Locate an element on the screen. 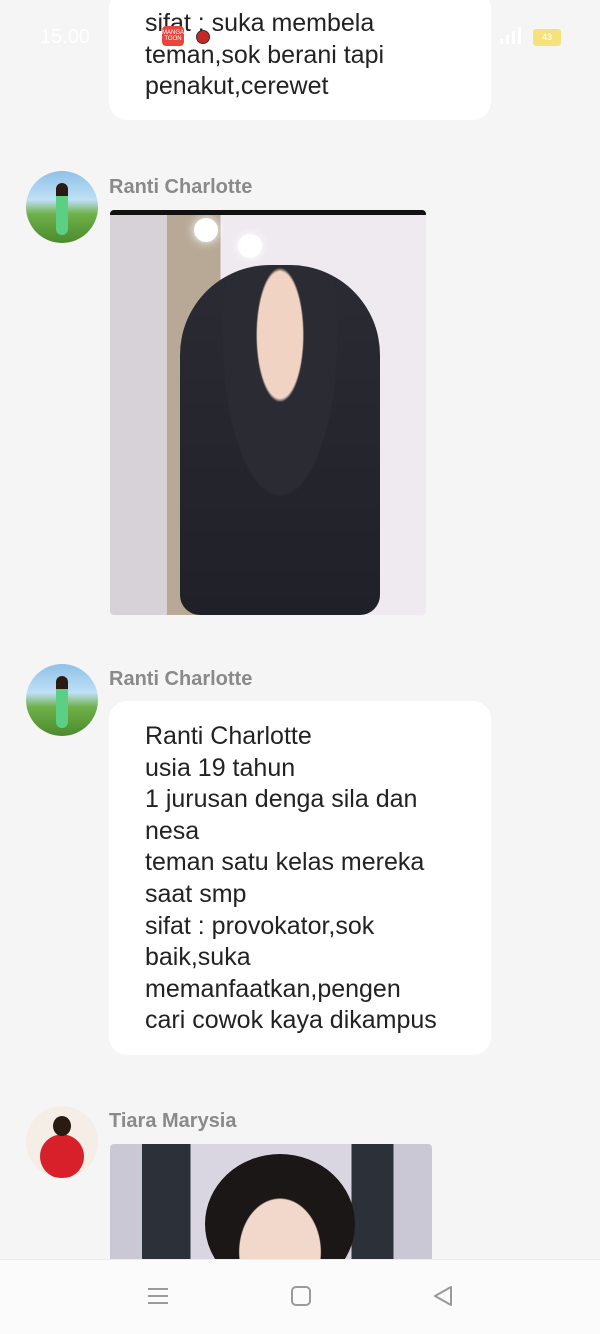  message-line: teman satu kelas mereka is located at coordinates (285, 862).